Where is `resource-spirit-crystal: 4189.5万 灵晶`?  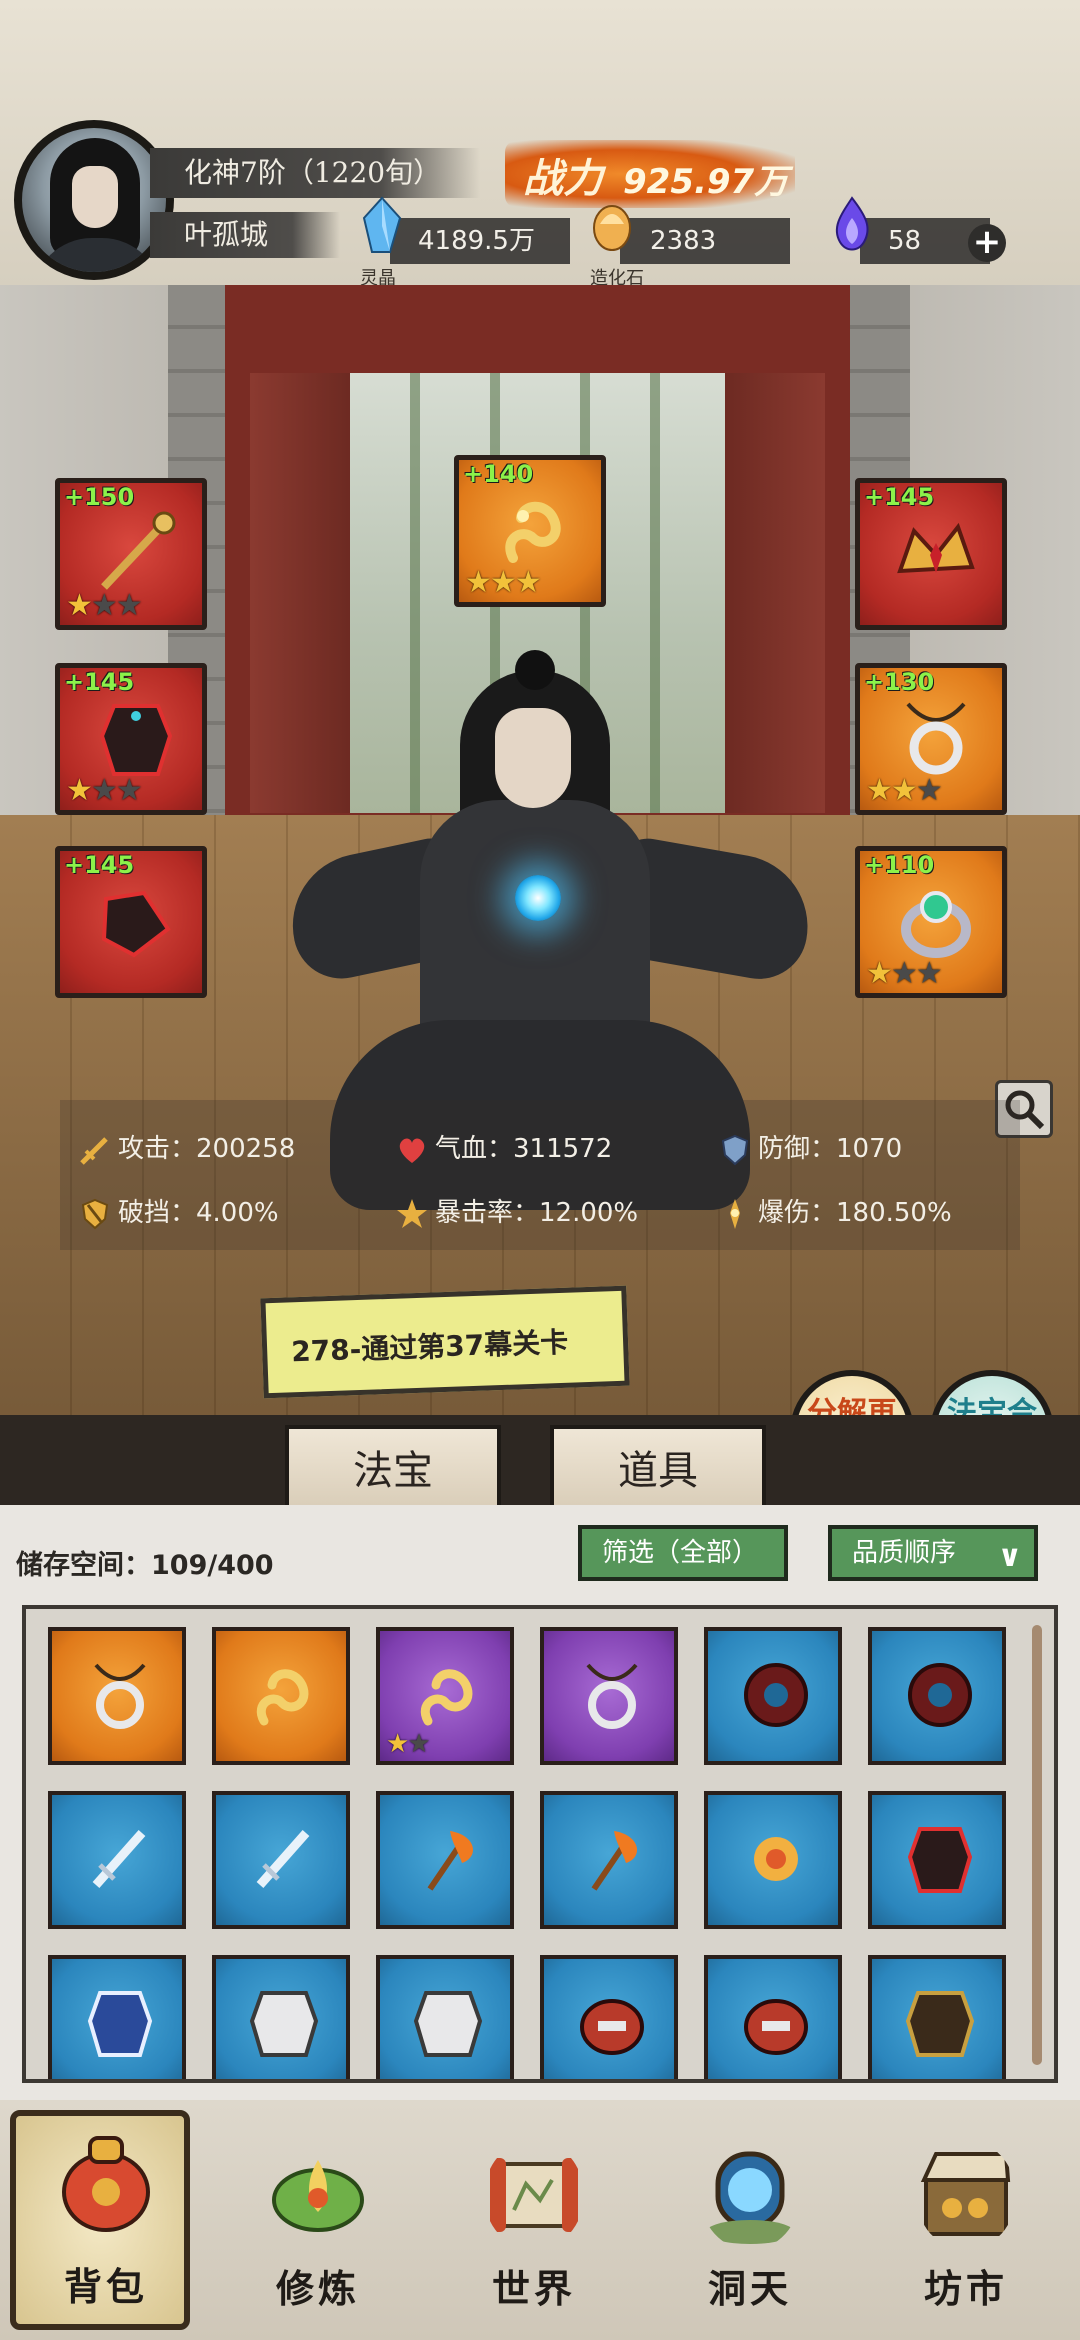
resource-spirit-crystal: 4189.5万 灵晶 is located at coordinates (465, 242).